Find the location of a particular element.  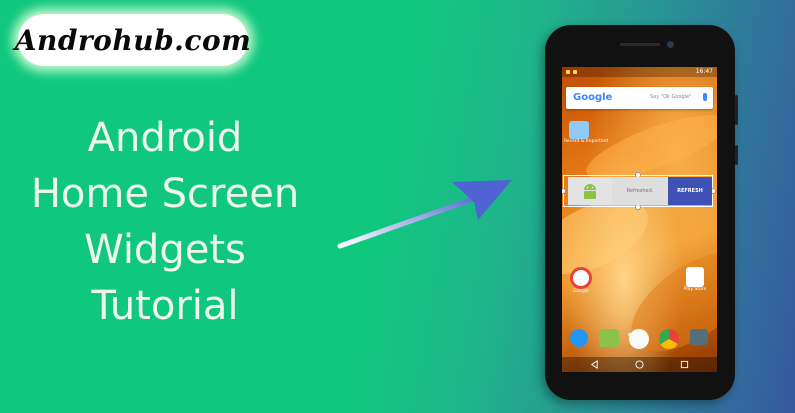

phone-icon is located at coordinates (579, 338).